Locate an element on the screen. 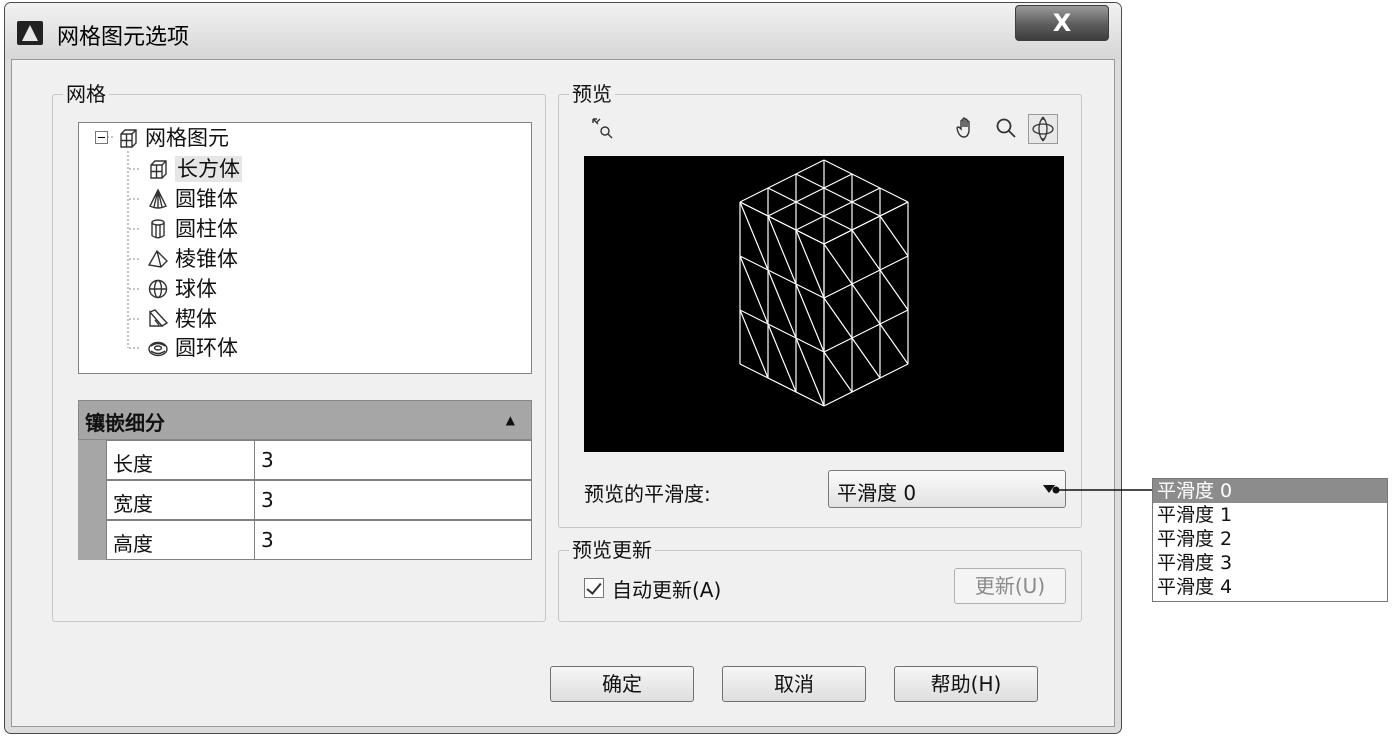 Image resolution: width=1400 pixels, height=738 pixels. smoothness-options-list: 平滑度 0 平滑度 1 平滑度 2 平滑度 3 平滑度 4 is located at coordinates (1270, 540).